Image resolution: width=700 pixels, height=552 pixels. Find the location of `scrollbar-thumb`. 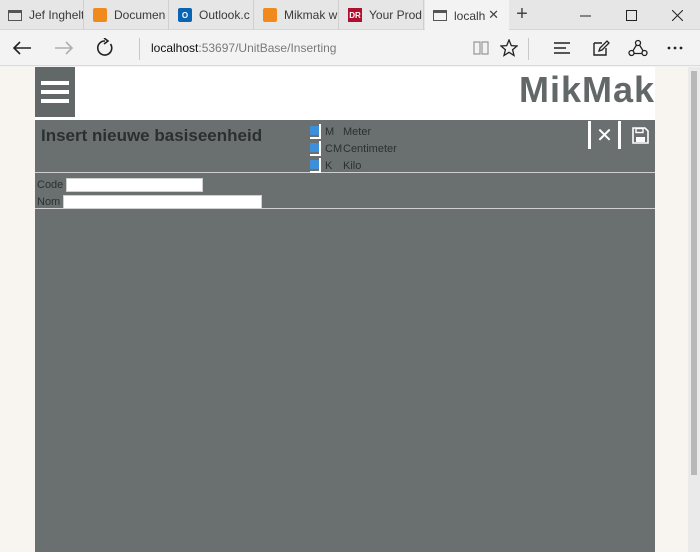

scrollbar-thumb is located at coordinates (694, 273).